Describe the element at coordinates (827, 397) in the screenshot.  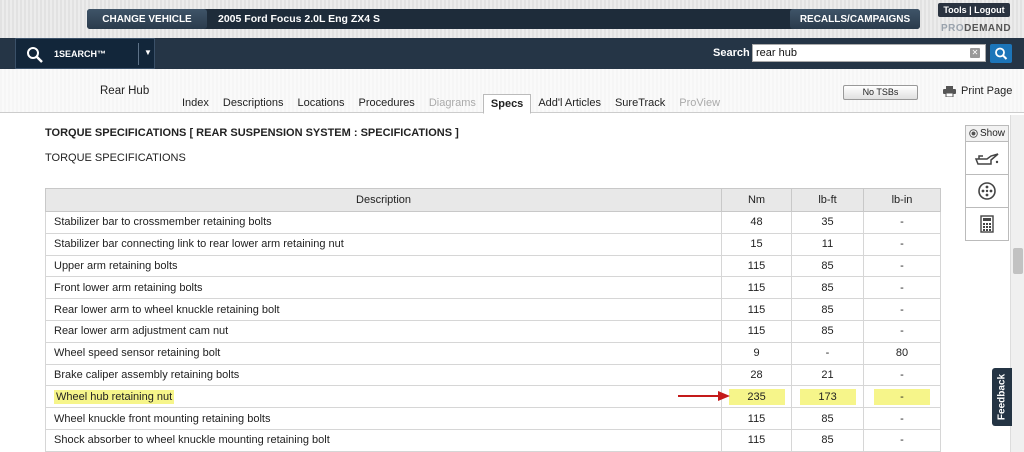
I see `cell-lb-ft: 173` at that location.